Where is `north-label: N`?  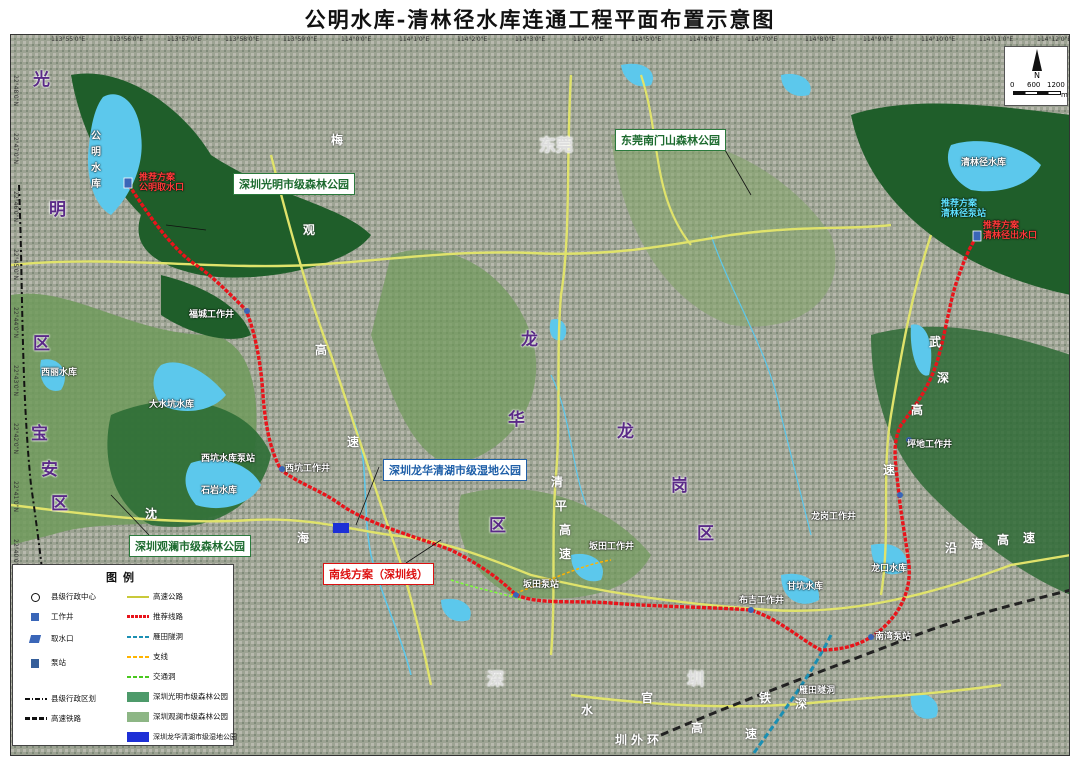 north-label: N is located at coordinates (1037, 75).